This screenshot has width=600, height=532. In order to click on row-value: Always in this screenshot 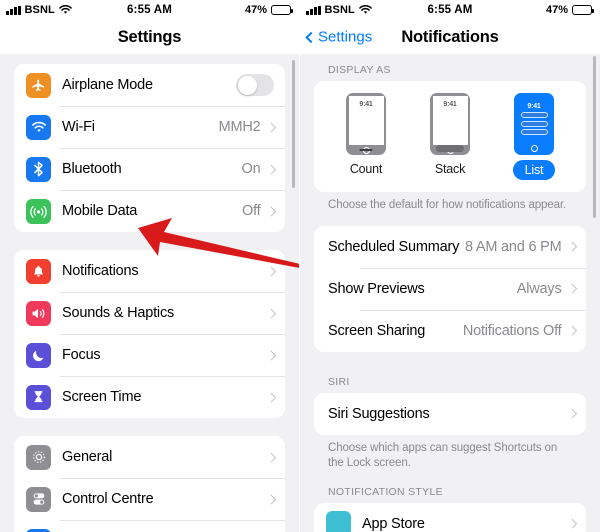, I will do `click(539, 288)`.